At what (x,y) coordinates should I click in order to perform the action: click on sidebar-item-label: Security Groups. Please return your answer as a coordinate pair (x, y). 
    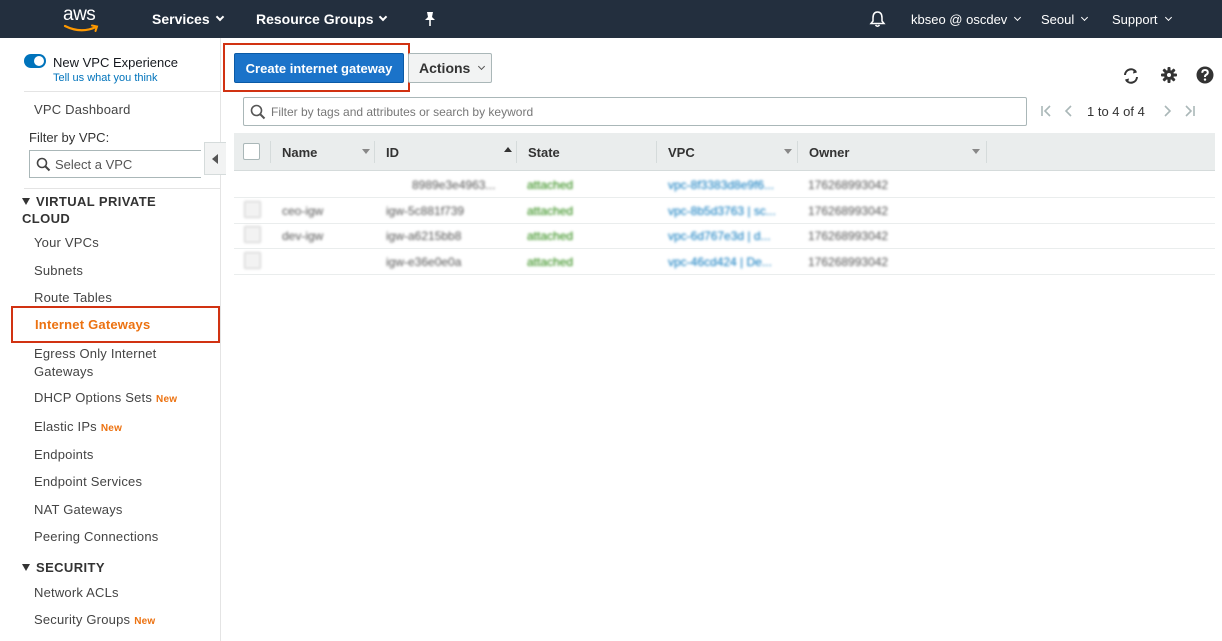
    Looking at the image, I should click on (82, 619).